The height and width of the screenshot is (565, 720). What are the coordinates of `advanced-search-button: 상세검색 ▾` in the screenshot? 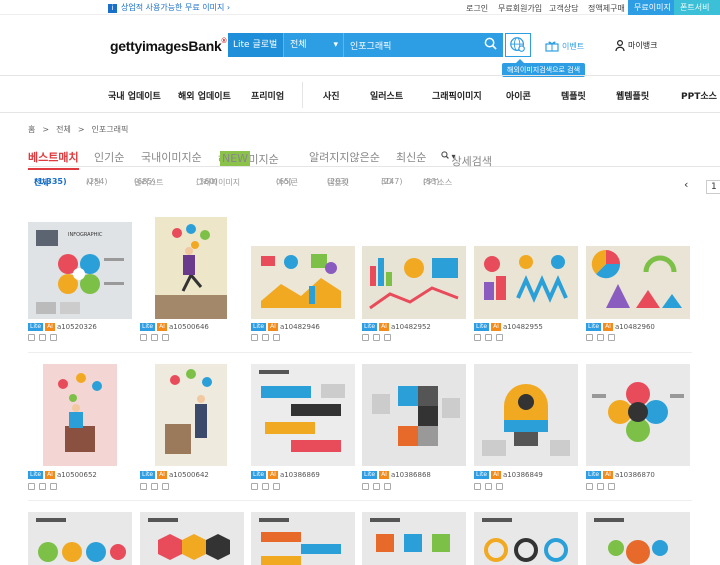 It's located at (466, 159).